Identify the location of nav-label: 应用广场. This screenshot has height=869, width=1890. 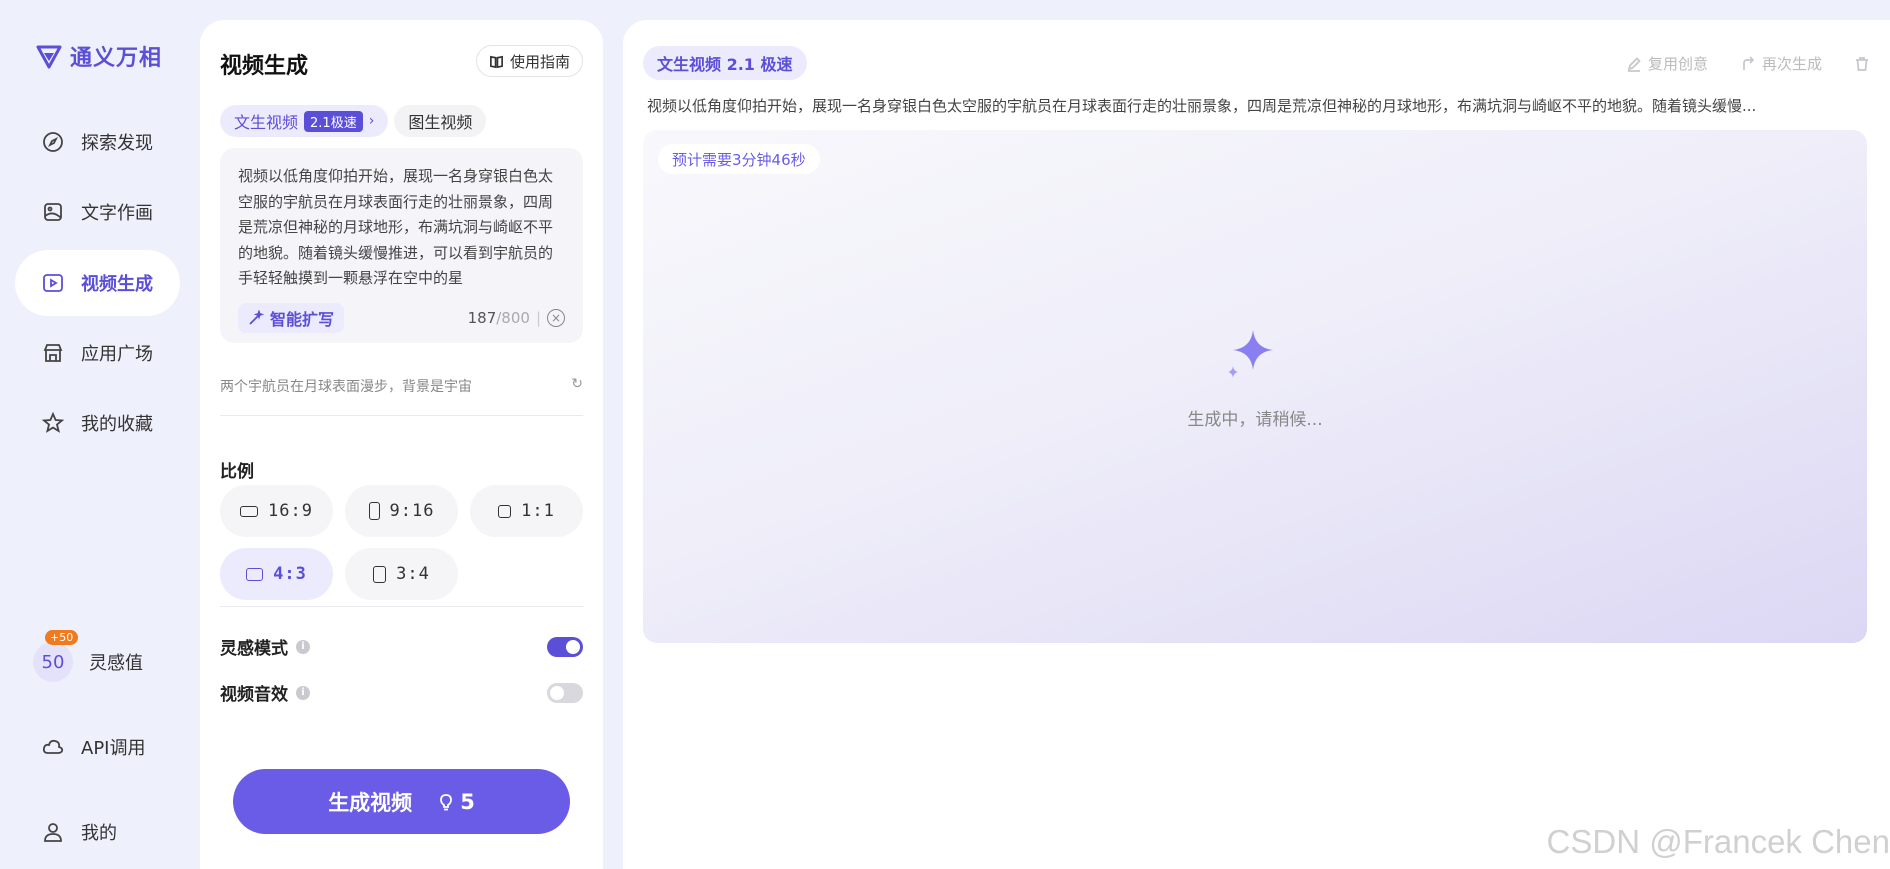
(117, 354).